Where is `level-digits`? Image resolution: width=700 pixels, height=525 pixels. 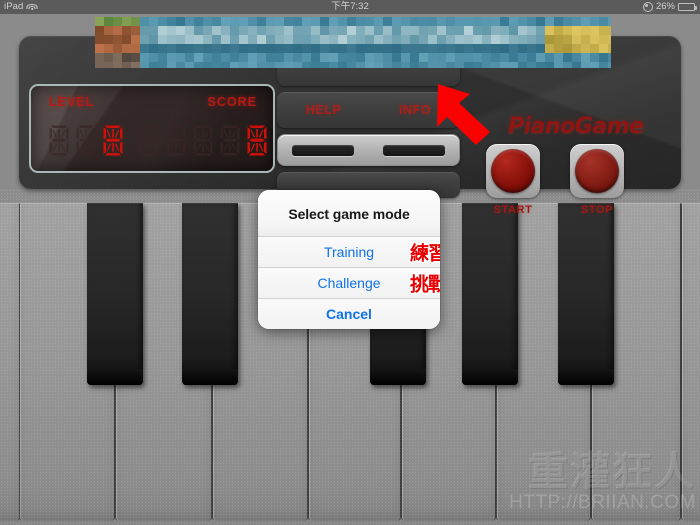 level-digits is located at coordinates (86, 140).